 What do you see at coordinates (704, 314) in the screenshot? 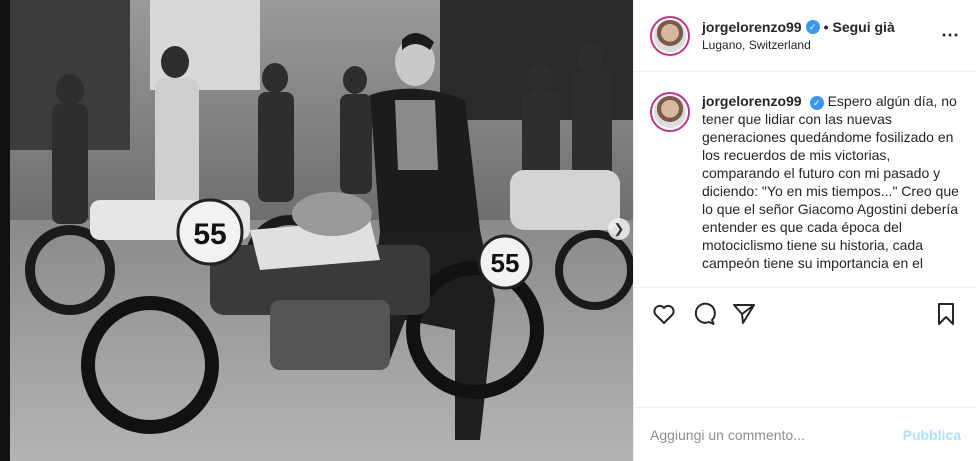
I see `comment-icon` at bounding box center [704, 314].